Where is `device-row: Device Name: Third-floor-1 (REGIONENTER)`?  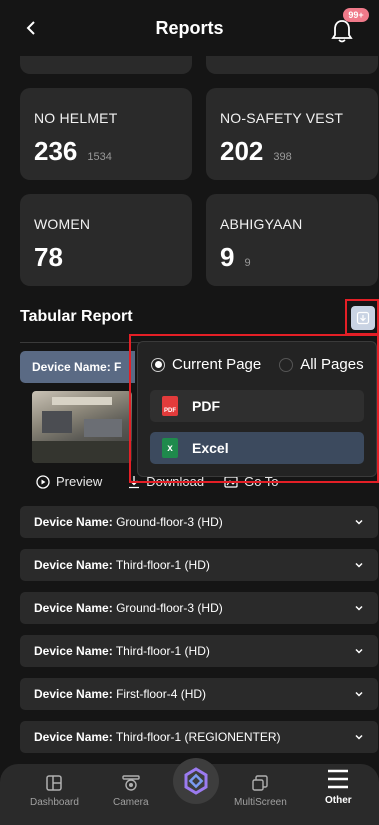
device-row: Device Name: Third-floor-1 (REGIONENTER) is located at coordinates (199, 737).